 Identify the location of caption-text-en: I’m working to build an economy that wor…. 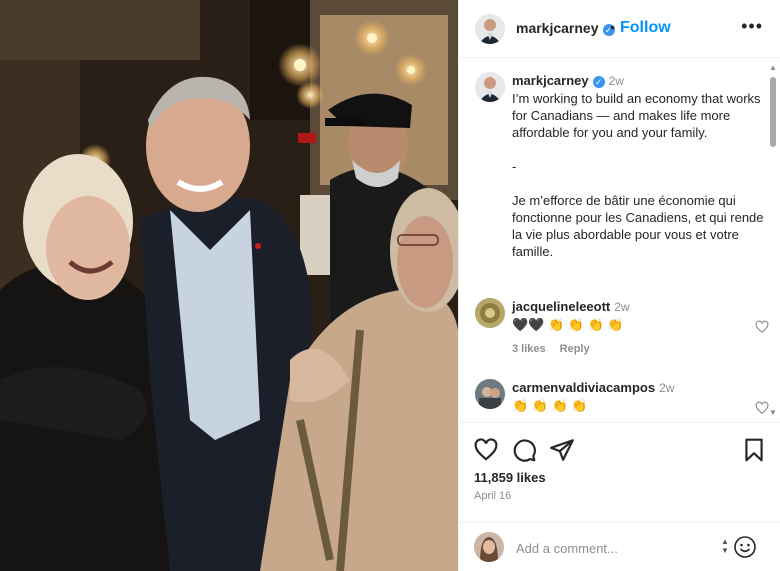
(638, 115).